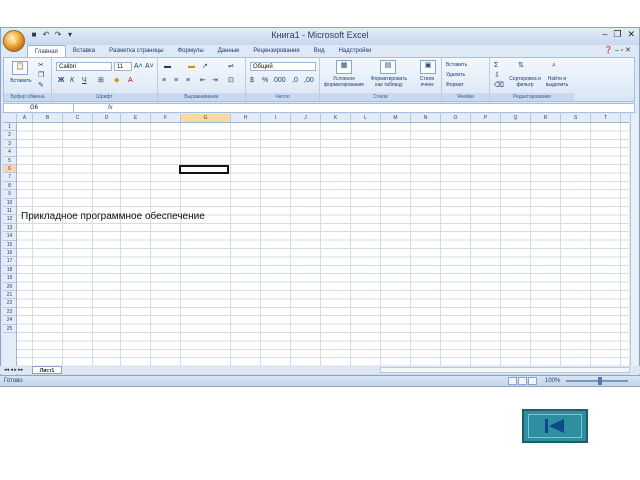 The width and height of the screenshot is (640, 480). What do you see at coordinates (276, 118) in the screenshot?
I see `column-header: I` at bounding box center [276, 118].